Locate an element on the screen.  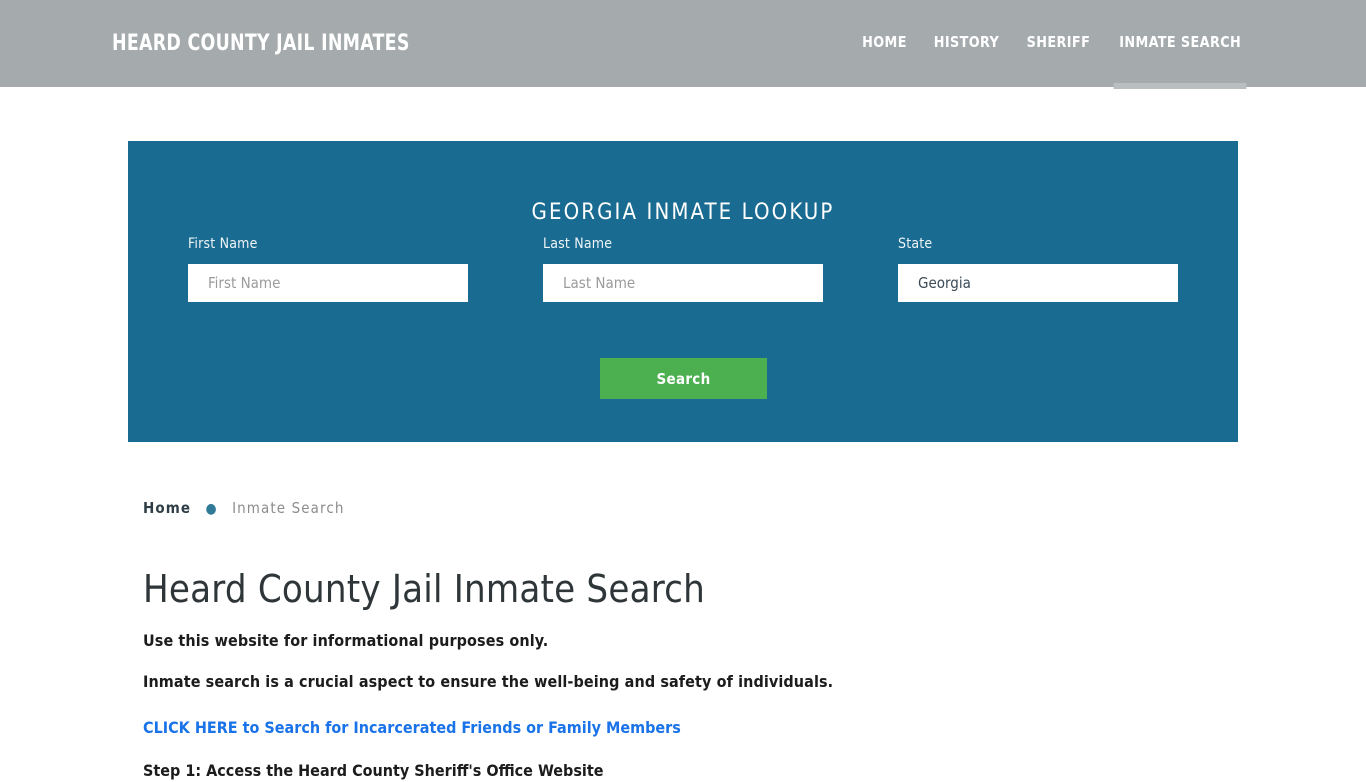
last-name-input is located at coordinates (683, 283).